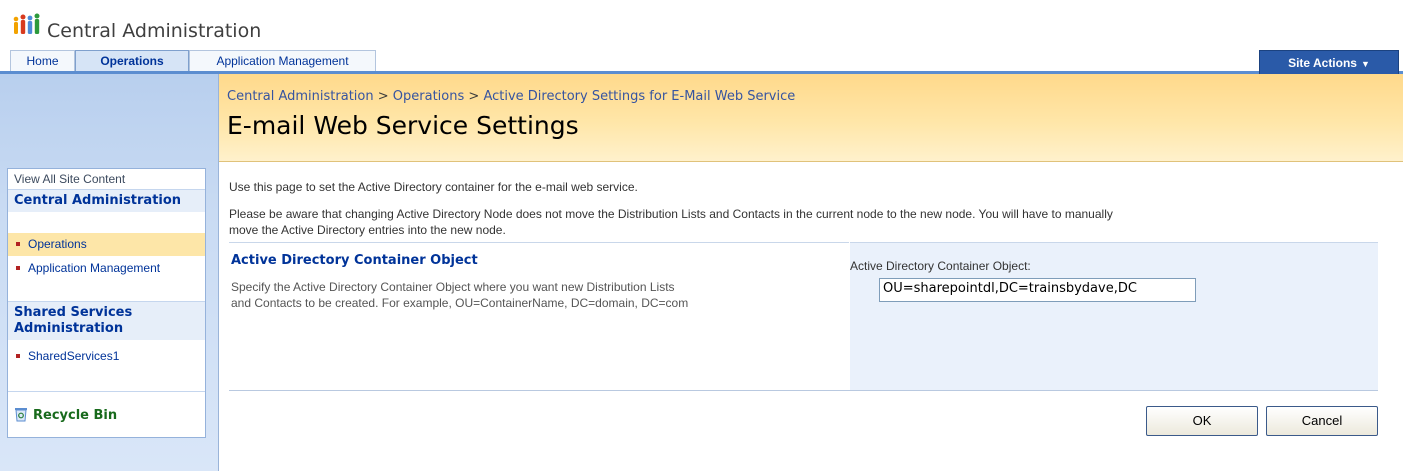 The image size is (1403, 471). What do you see at coordinates (1037, 290) in the screenshot?
I see `ad-container-object-input: OU=sharepointdl,DC=trainsbydave,DC` at bounding box center [1037, 290].